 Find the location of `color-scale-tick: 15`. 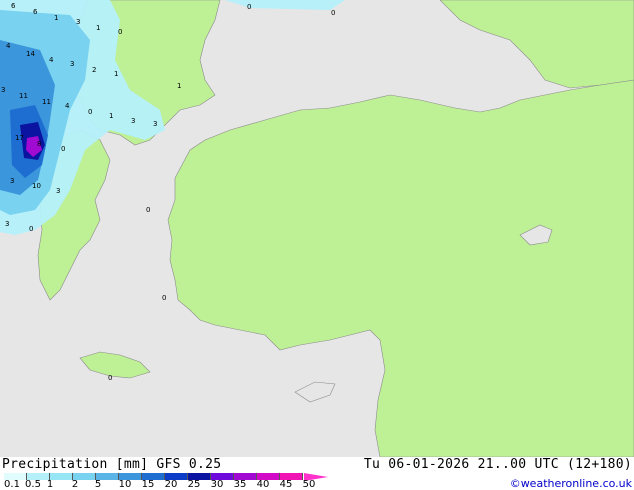

color-scale-tick: 15 is located at coordinates (148, 484).